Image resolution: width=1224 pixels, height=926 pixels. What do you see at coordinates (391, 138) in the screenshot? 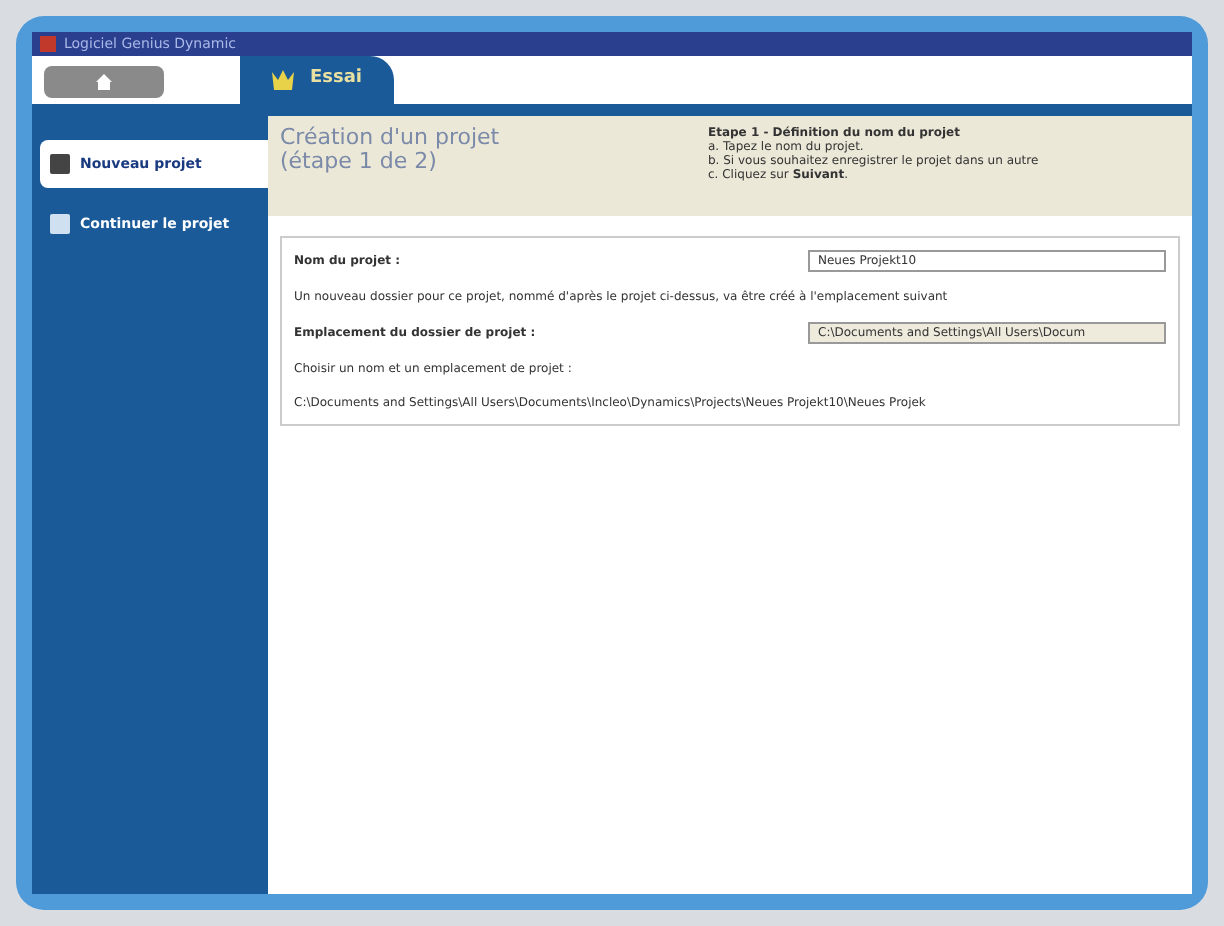
I see `page-title: Création d'un projet` at bounding box center [391, 138].